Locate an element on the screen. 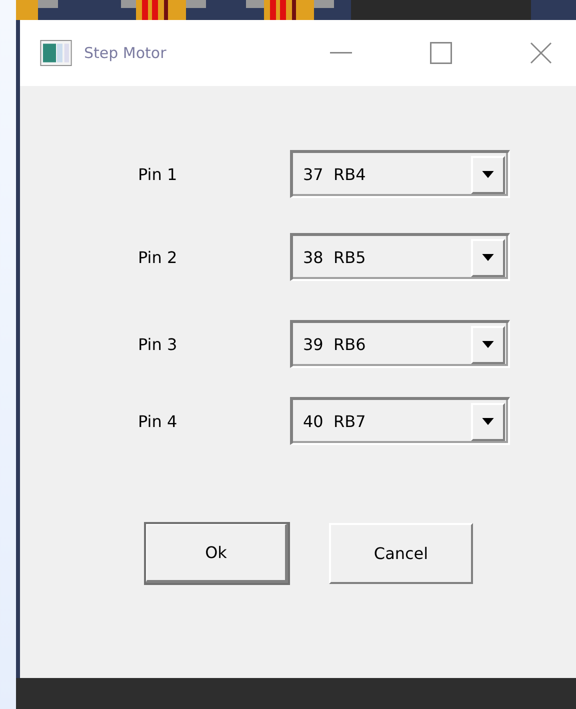 Image resolution: width=576 pixels, height=709 pixels. pin-label: Pin 4 is located at coordinates (158, 421).